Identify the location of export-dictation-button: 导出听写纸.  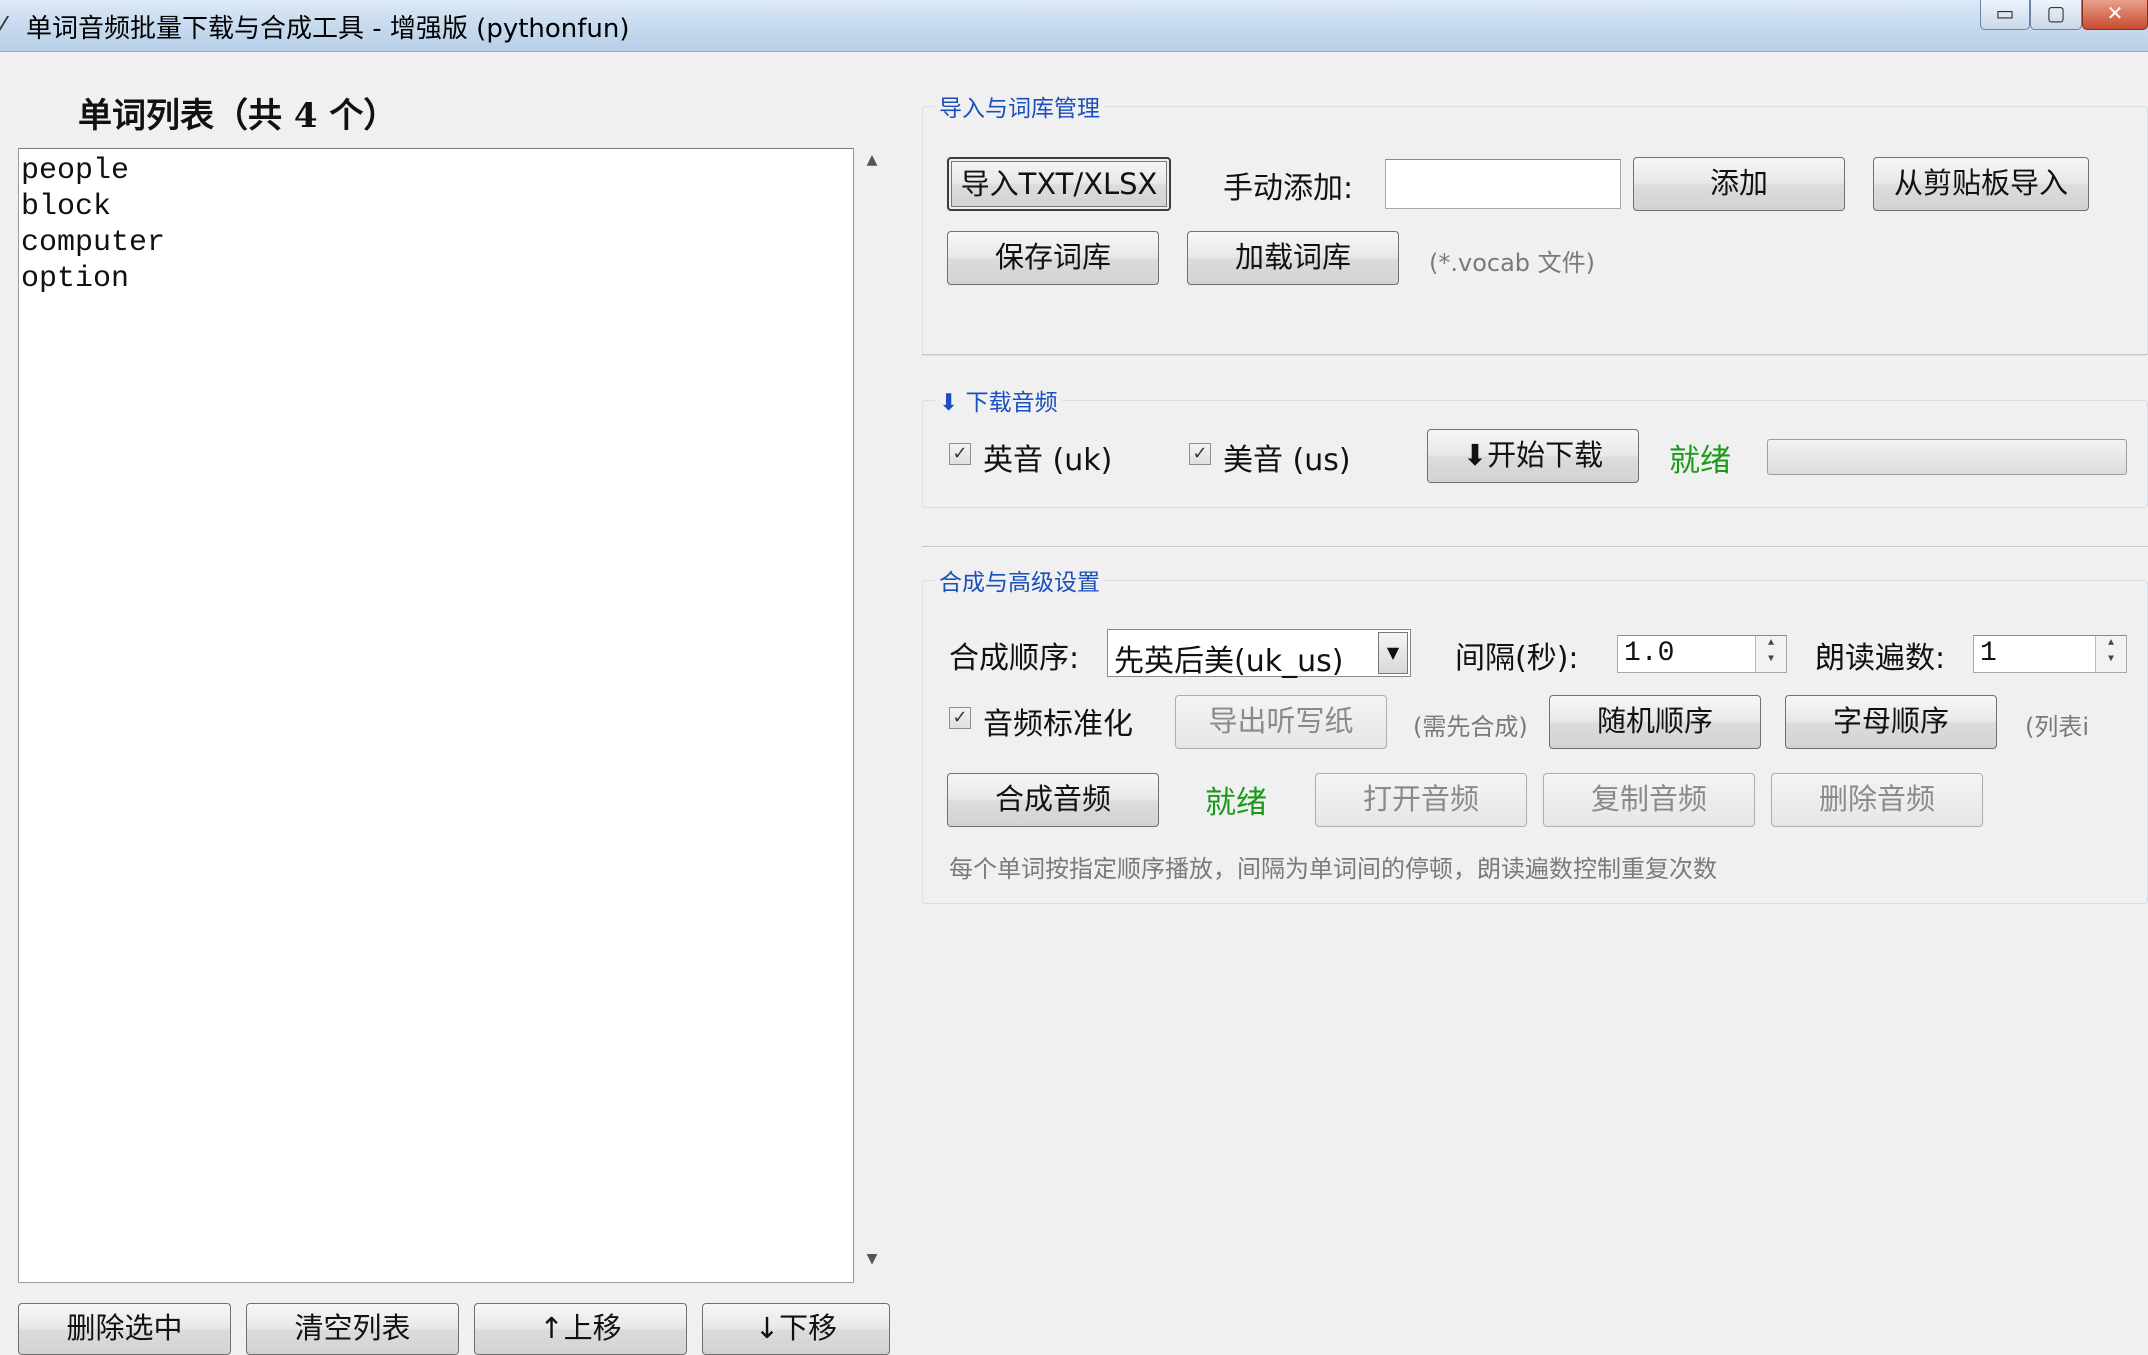
(1281, 722).